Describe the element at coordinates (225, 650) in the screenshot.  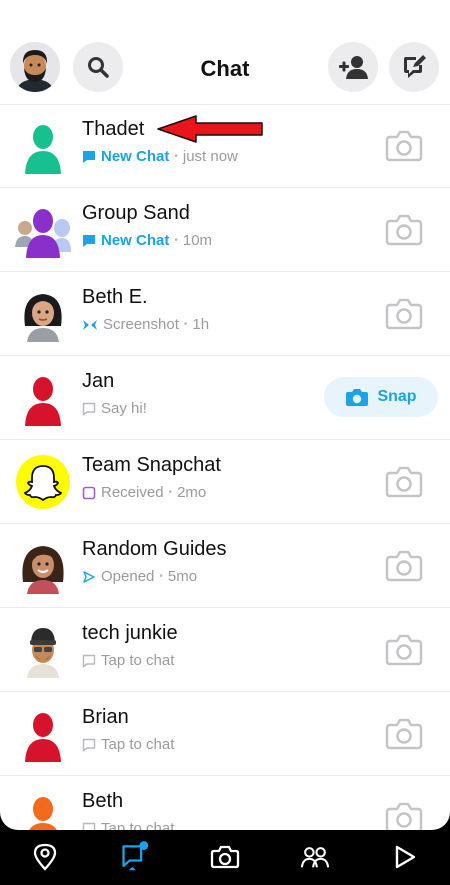
I see `chat-row-tech-junkie: tech junkie Tap to chat` at that location.